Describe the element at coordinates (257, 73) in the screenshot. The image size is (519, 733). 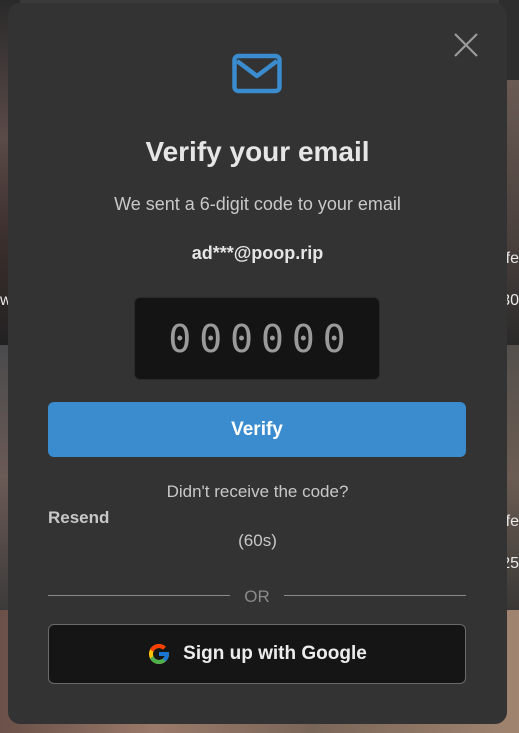
I see `mail-icon` at that location.